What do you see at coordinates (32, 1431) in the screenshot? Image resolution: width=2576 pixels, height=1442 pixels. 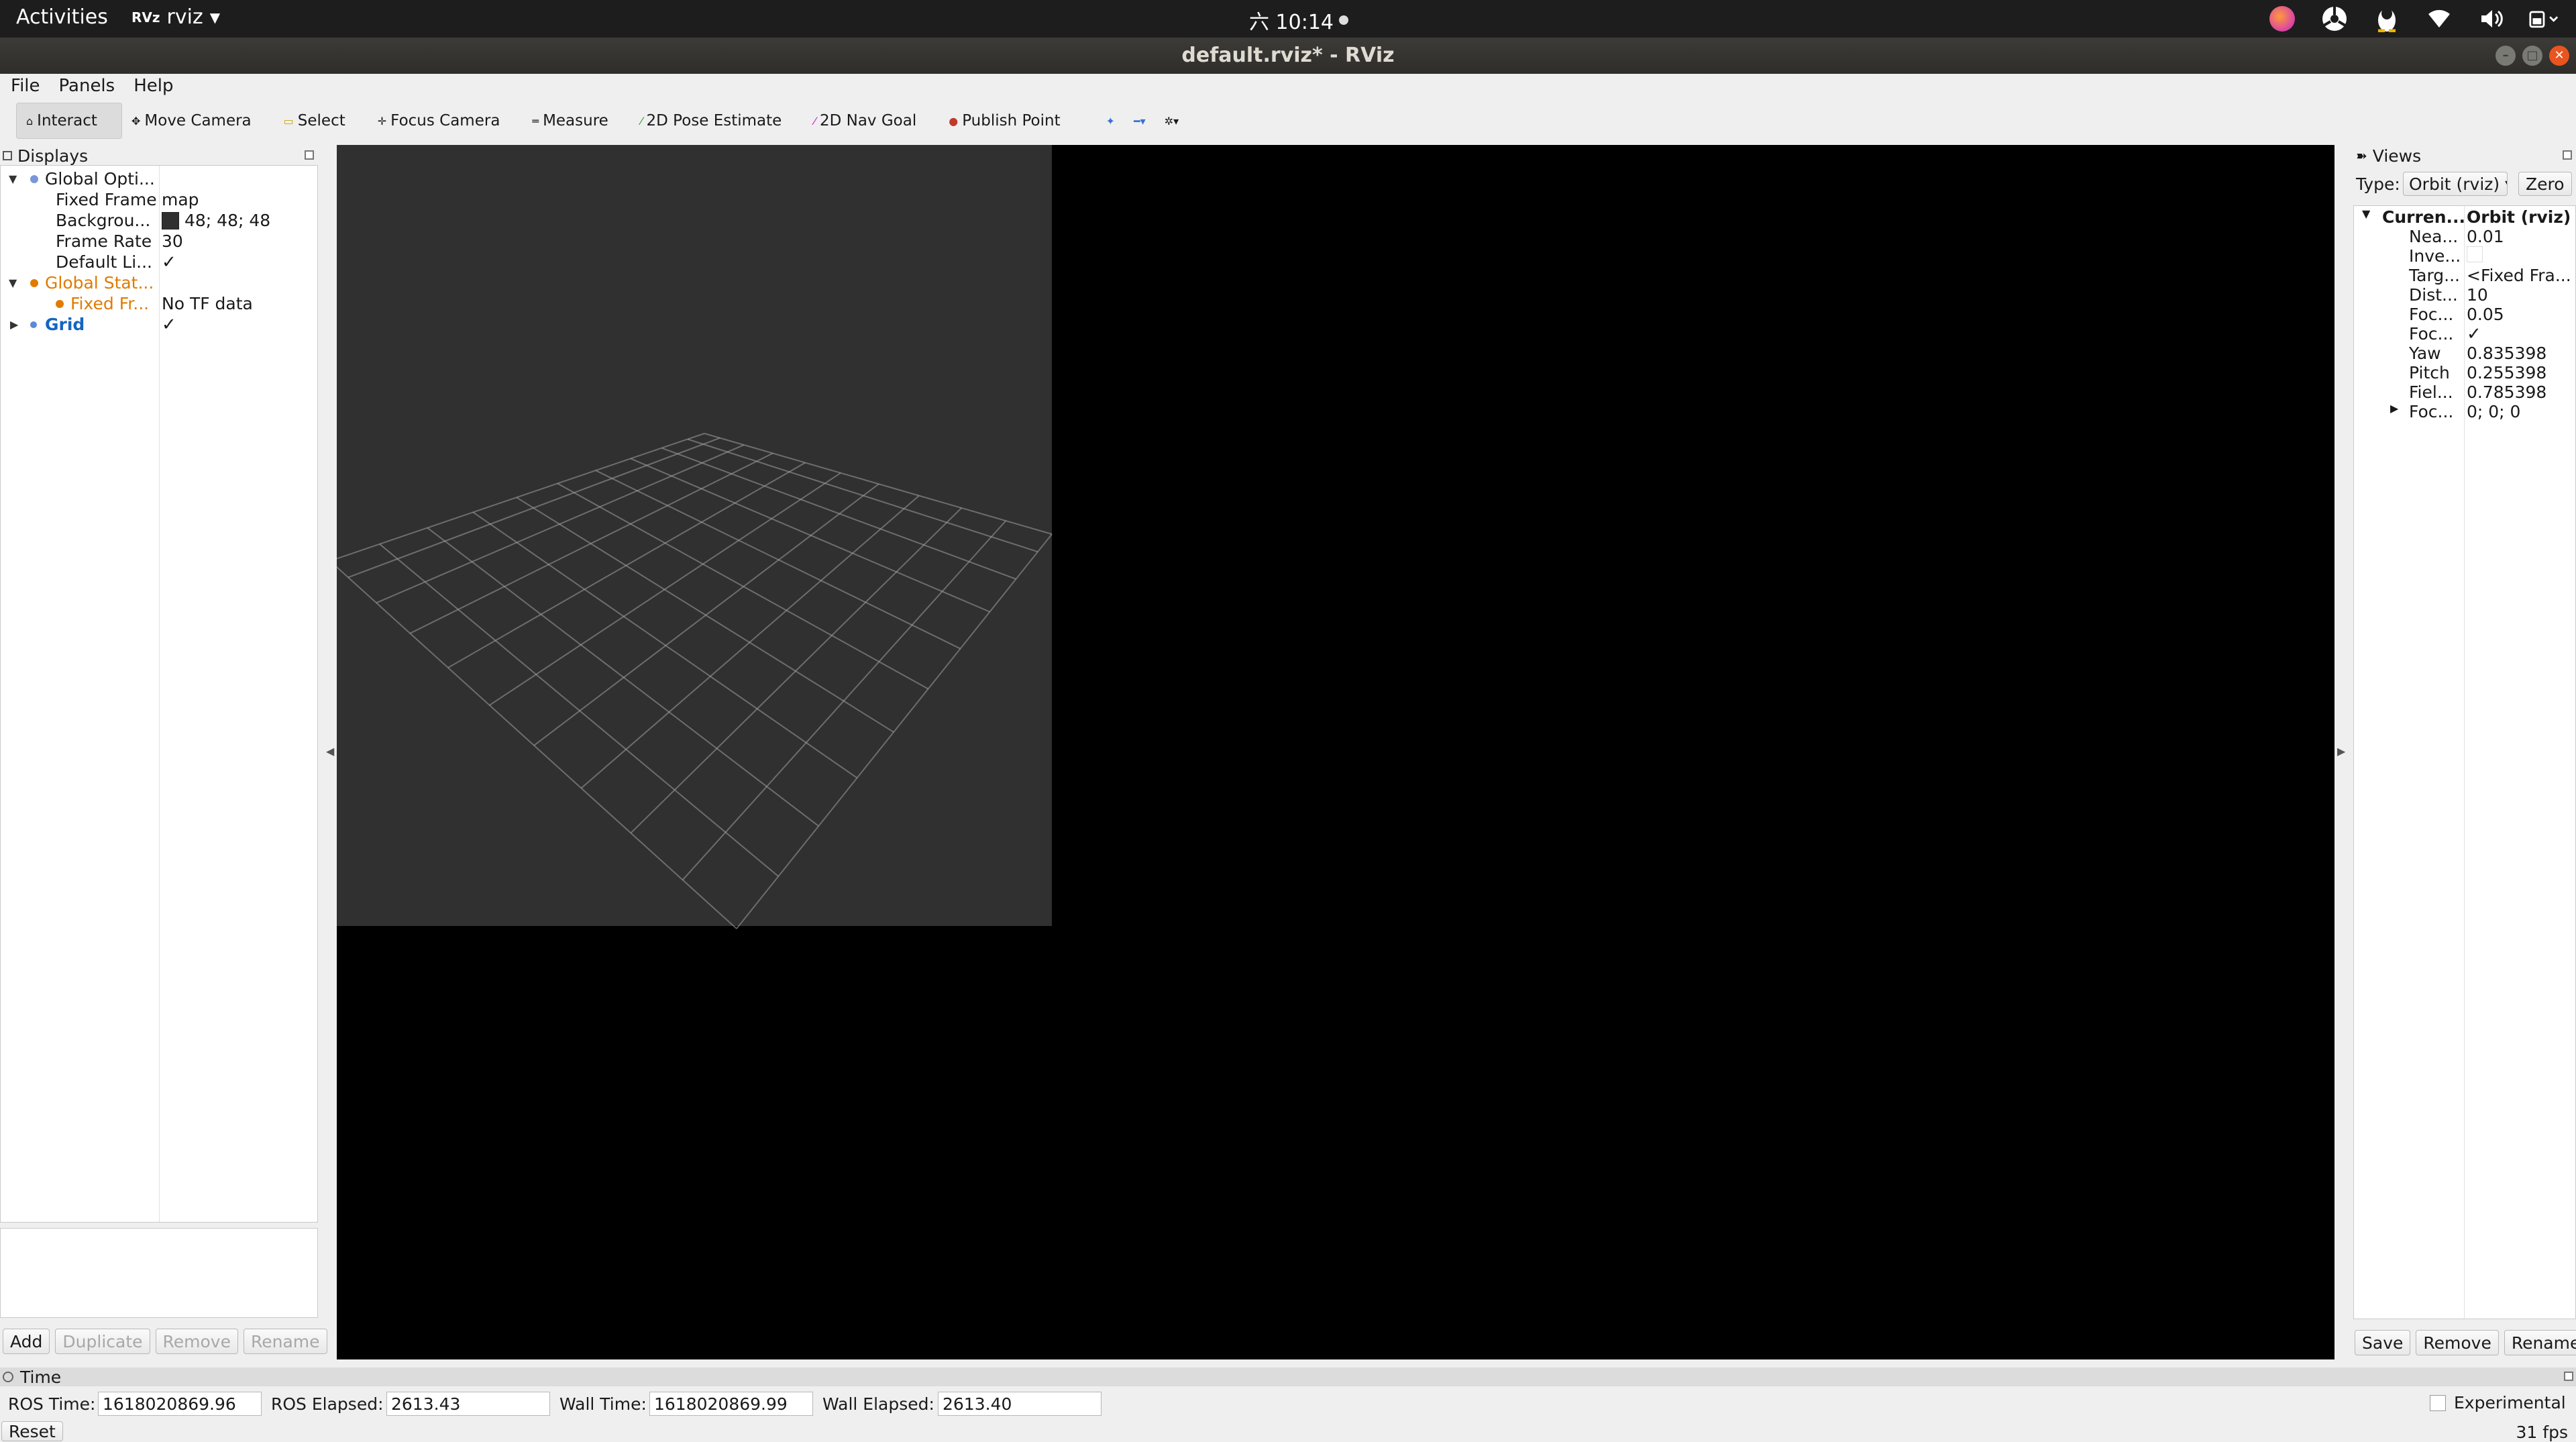 I see `reset-button: Reset` at bounding box center [32, 1431].